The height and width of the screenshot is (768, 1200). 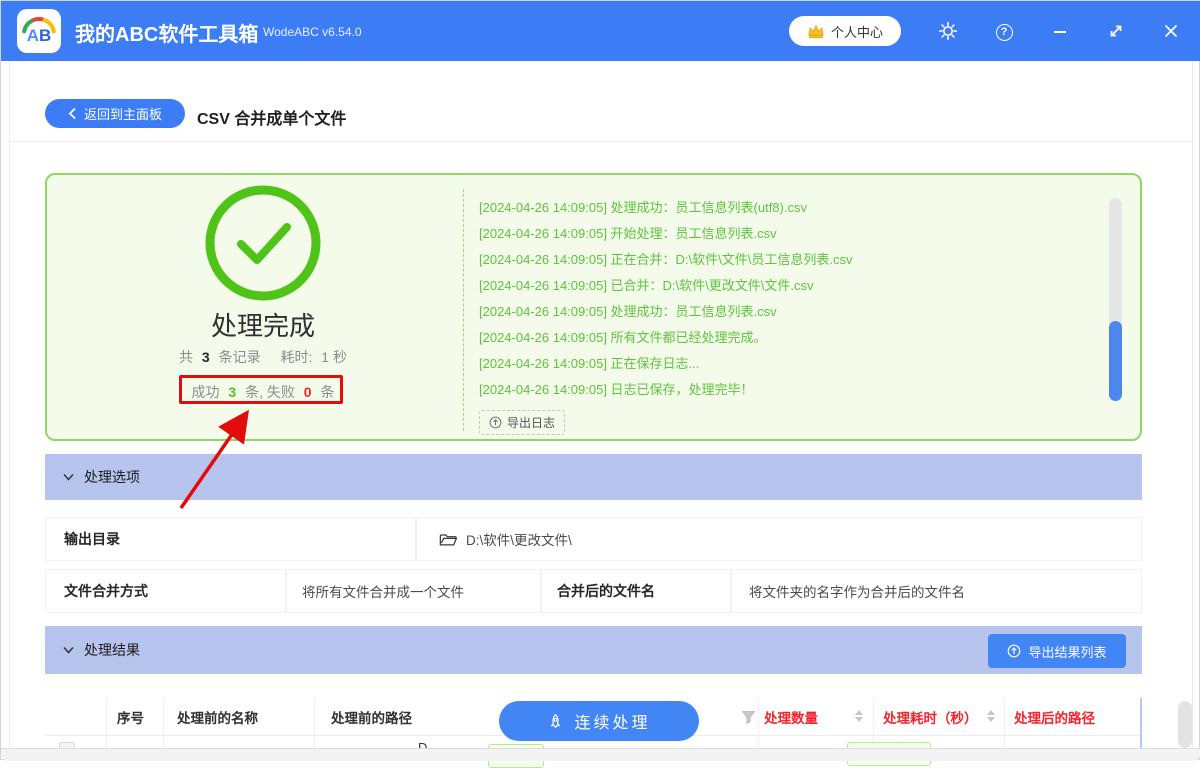 I want to click on content-border-right, so click(x=1192, y=404).